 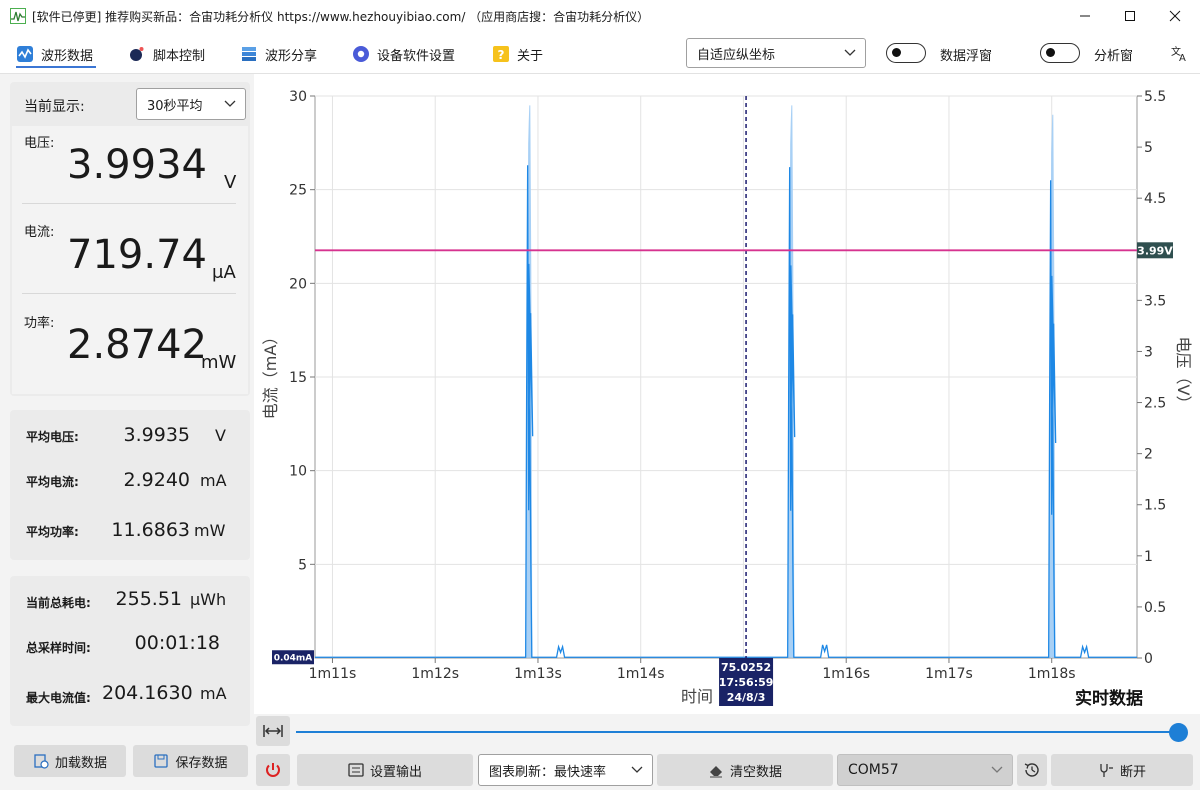 What do you see at coordinates (736, 732) in the screenshot?
I see `time-slider-track` at bounding box center [736, 732].